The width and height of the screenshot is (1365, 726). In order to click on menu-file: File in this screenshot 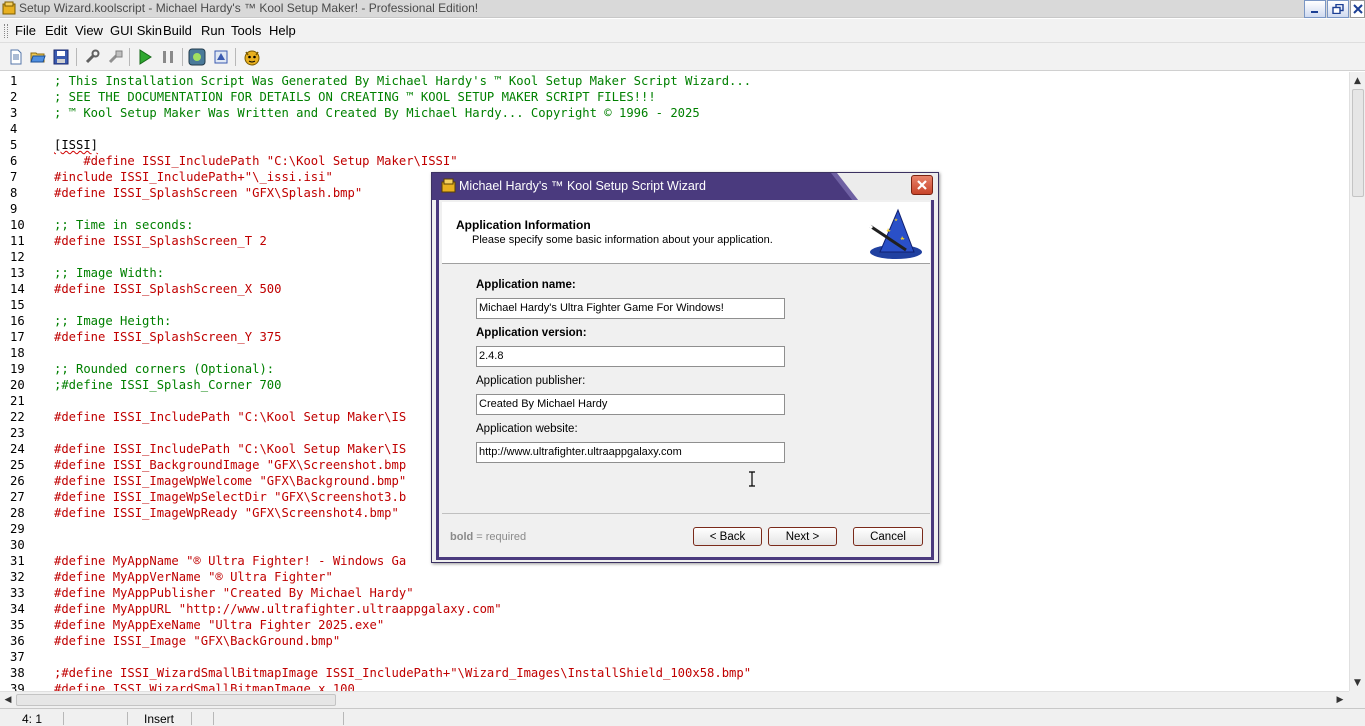, I will do `click(25, 30)`.